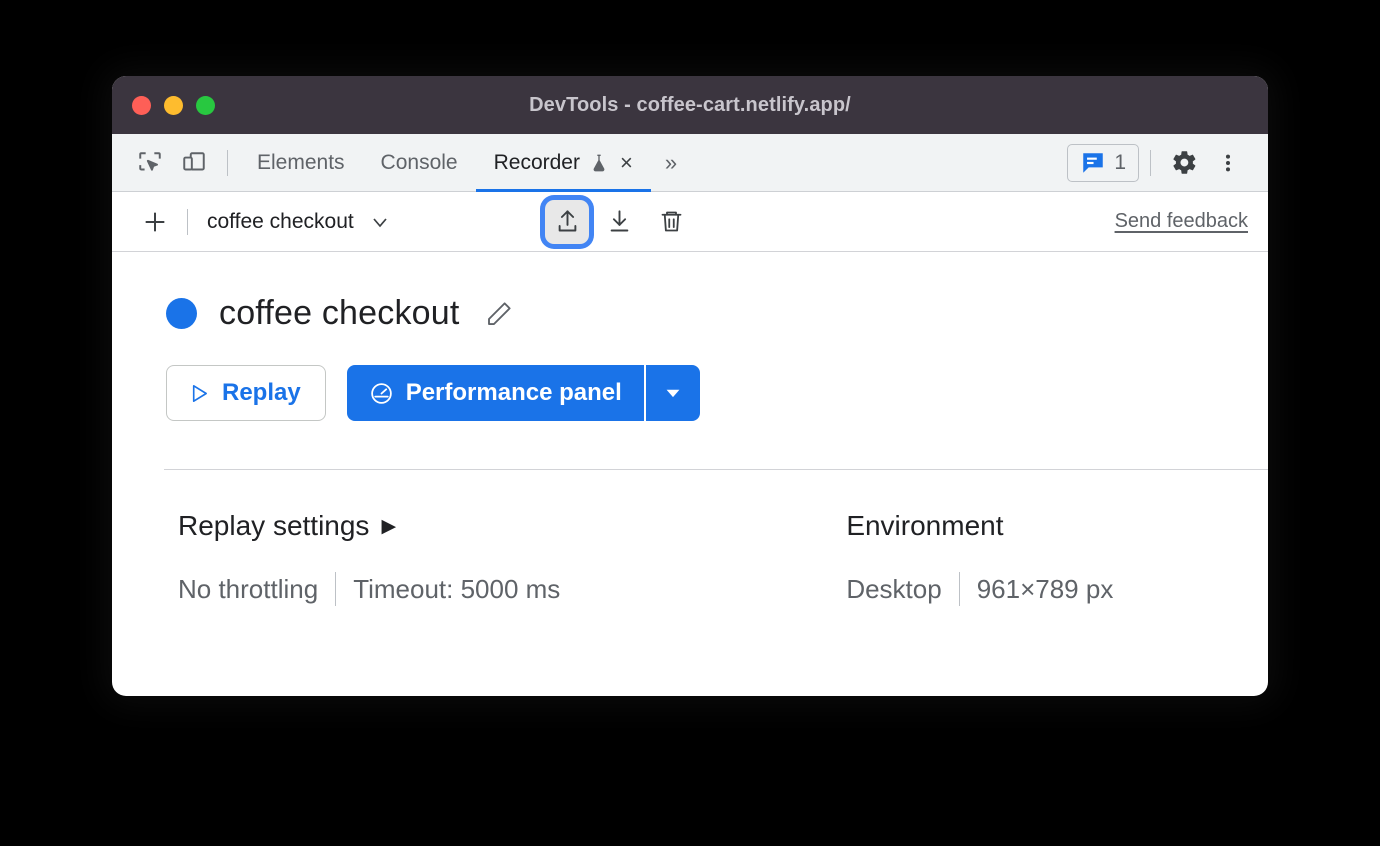  I want to click on tab-recorder: Recorder ×, so click(563, 163).